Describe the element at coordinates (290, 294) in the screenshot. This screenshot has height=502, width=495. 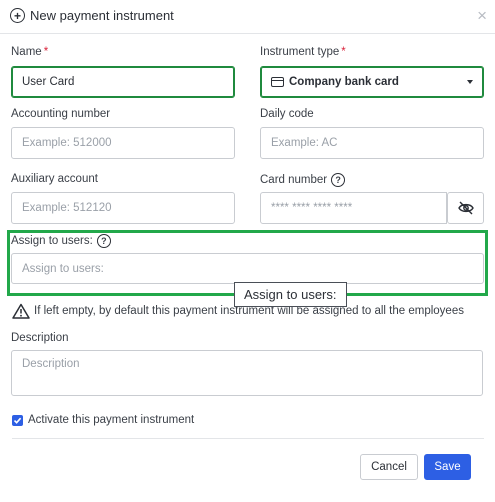
I see `tooltip: Assign to users:` at that location.